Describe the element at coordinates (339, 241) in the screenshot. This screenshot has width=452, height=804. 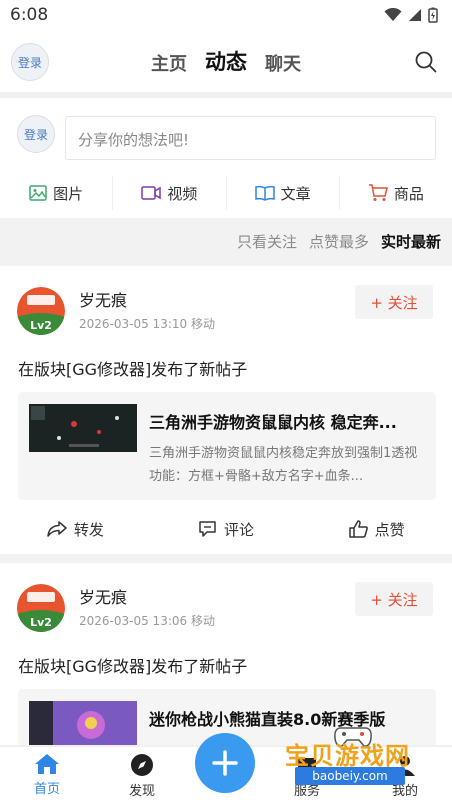
I see `filter-most-liked: 点赞最多` at that location.